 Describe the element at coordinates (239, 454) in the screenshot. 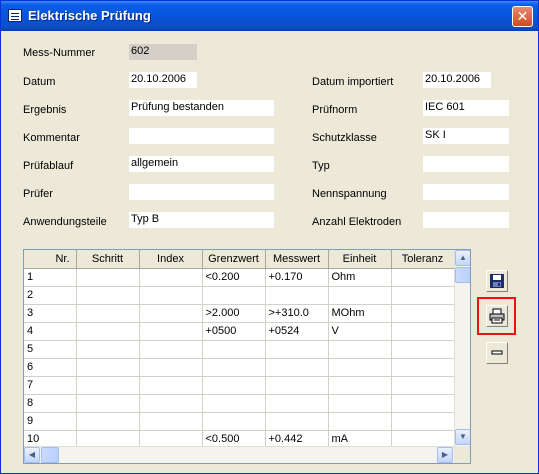

I see `horizontal-scrollbar: ◀ ▶` at that location.